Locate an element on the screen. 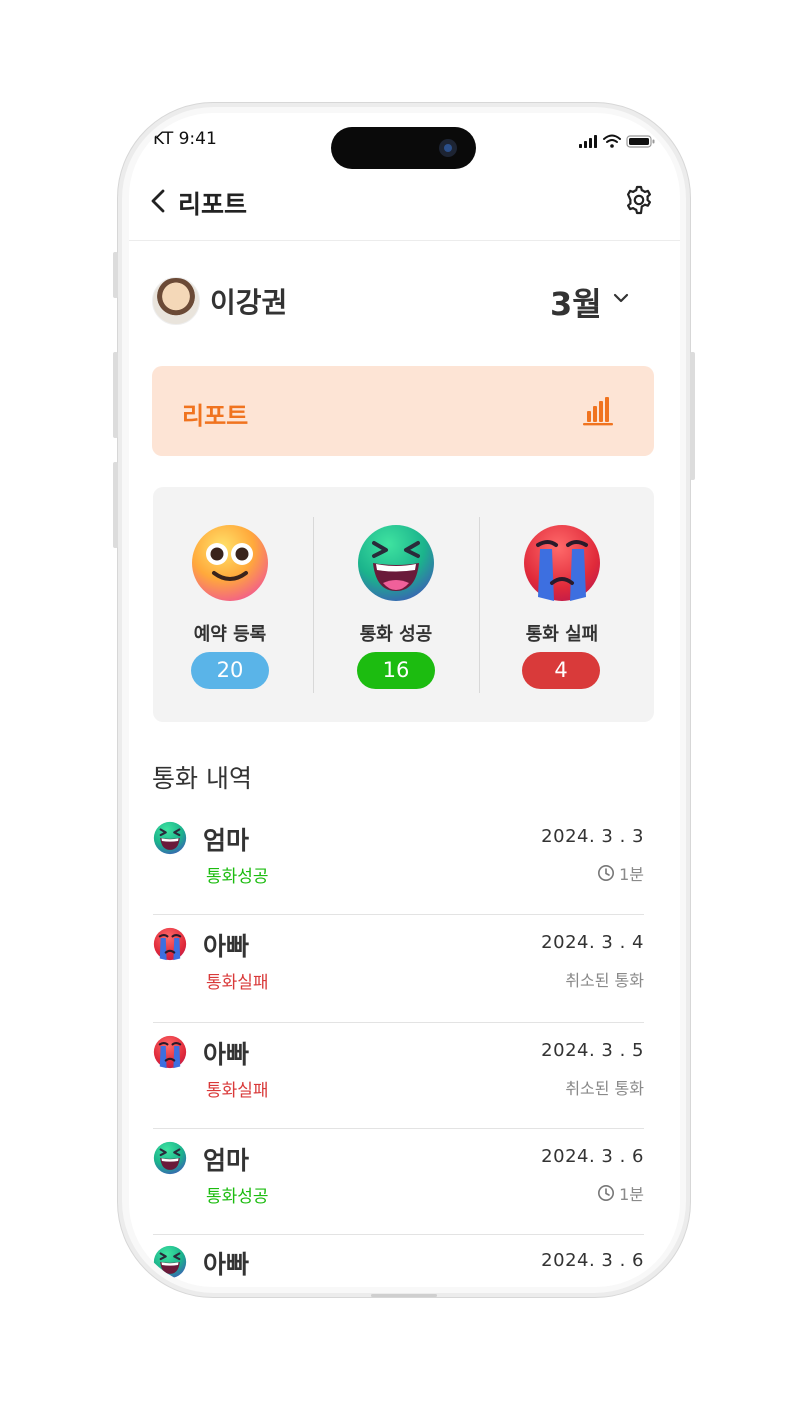 The width and height of the screenshot is (803, 1420). status-carrier-time: KT 9:41 is located at coordinates (185, 139).